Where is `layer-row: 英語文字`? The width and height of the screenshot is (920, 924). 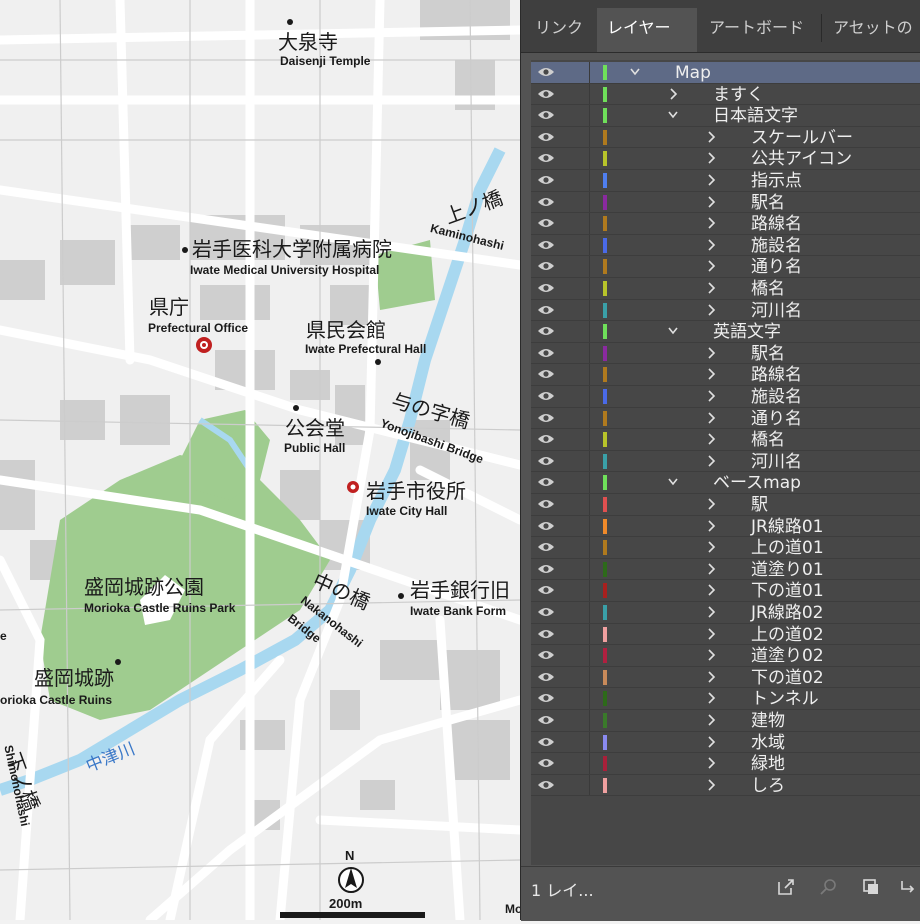 layer-row: 英語文字 is located at coordinates (725, 332).